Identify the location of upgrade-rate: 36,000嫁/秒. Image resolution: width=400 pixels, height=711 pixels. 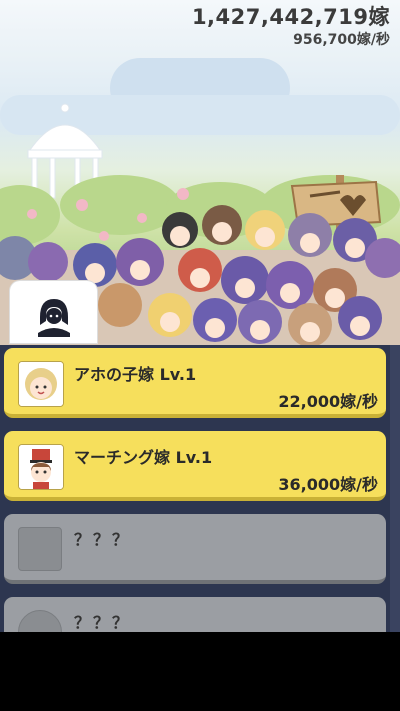
(328, 484).